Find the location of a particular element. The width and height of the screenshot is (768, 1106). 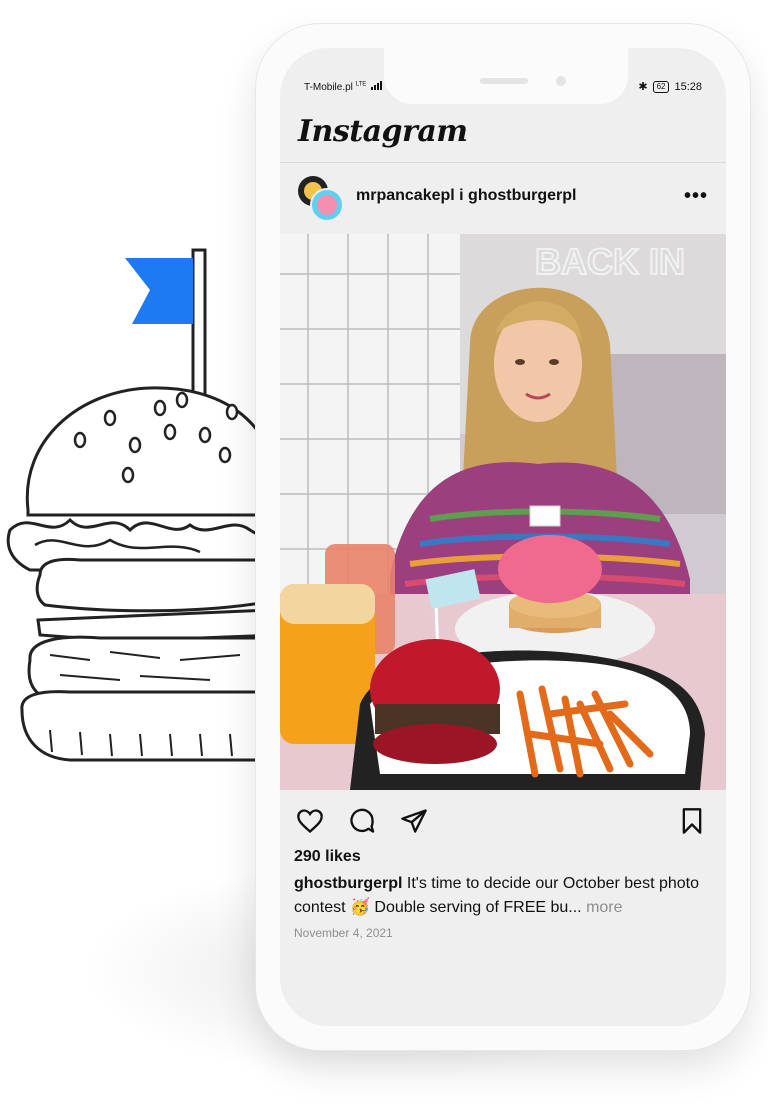

status-bar-right: ✱ 62 15:28 is located at coordinates (670, 86).